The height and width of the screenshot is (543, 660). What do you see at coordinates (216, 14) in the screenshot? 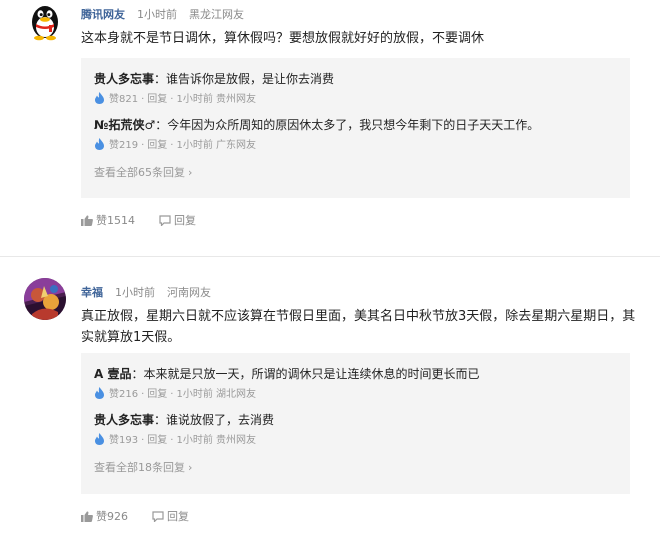
I see `comment-location: 黑龙江网友` at bounding box center [216, 14].